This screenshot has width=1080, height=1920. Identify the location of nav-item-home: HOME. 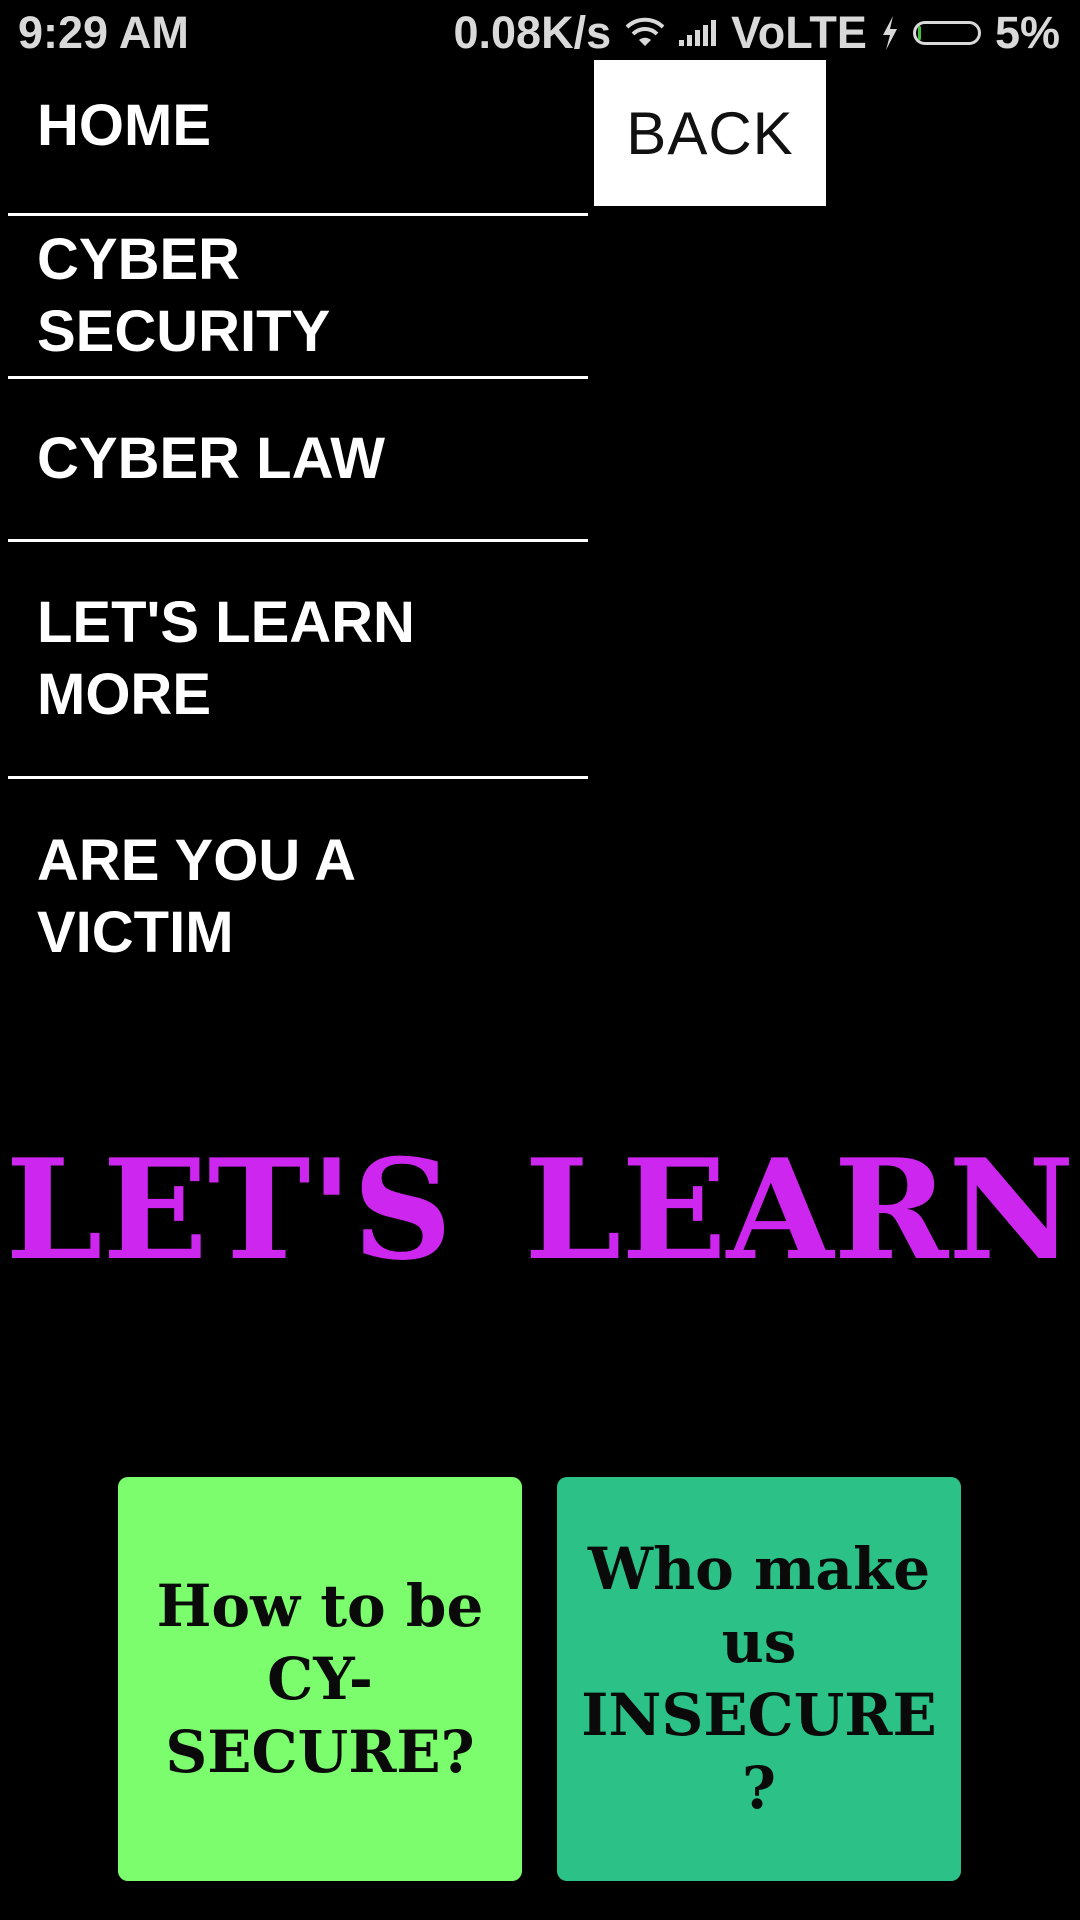
(298, 141).